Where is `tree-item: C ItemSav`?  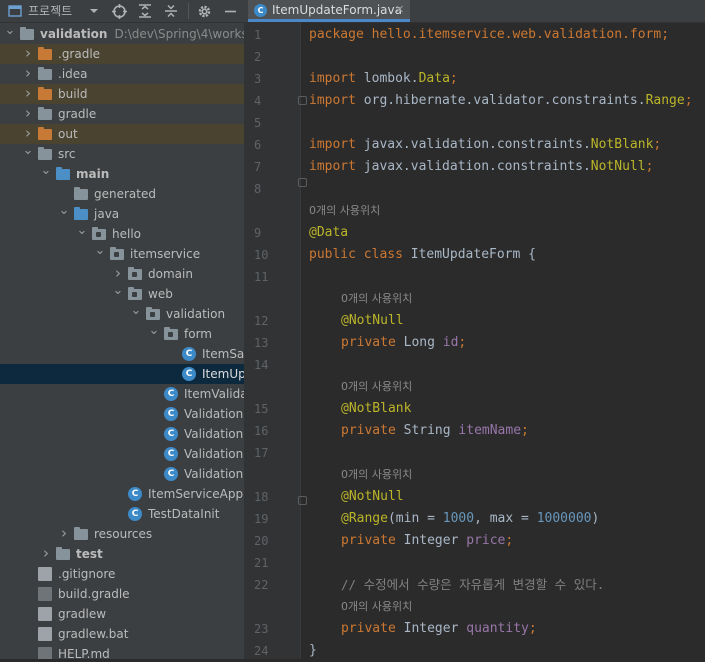
tree-item: C ItemSav is located at coordinates (122, 354).